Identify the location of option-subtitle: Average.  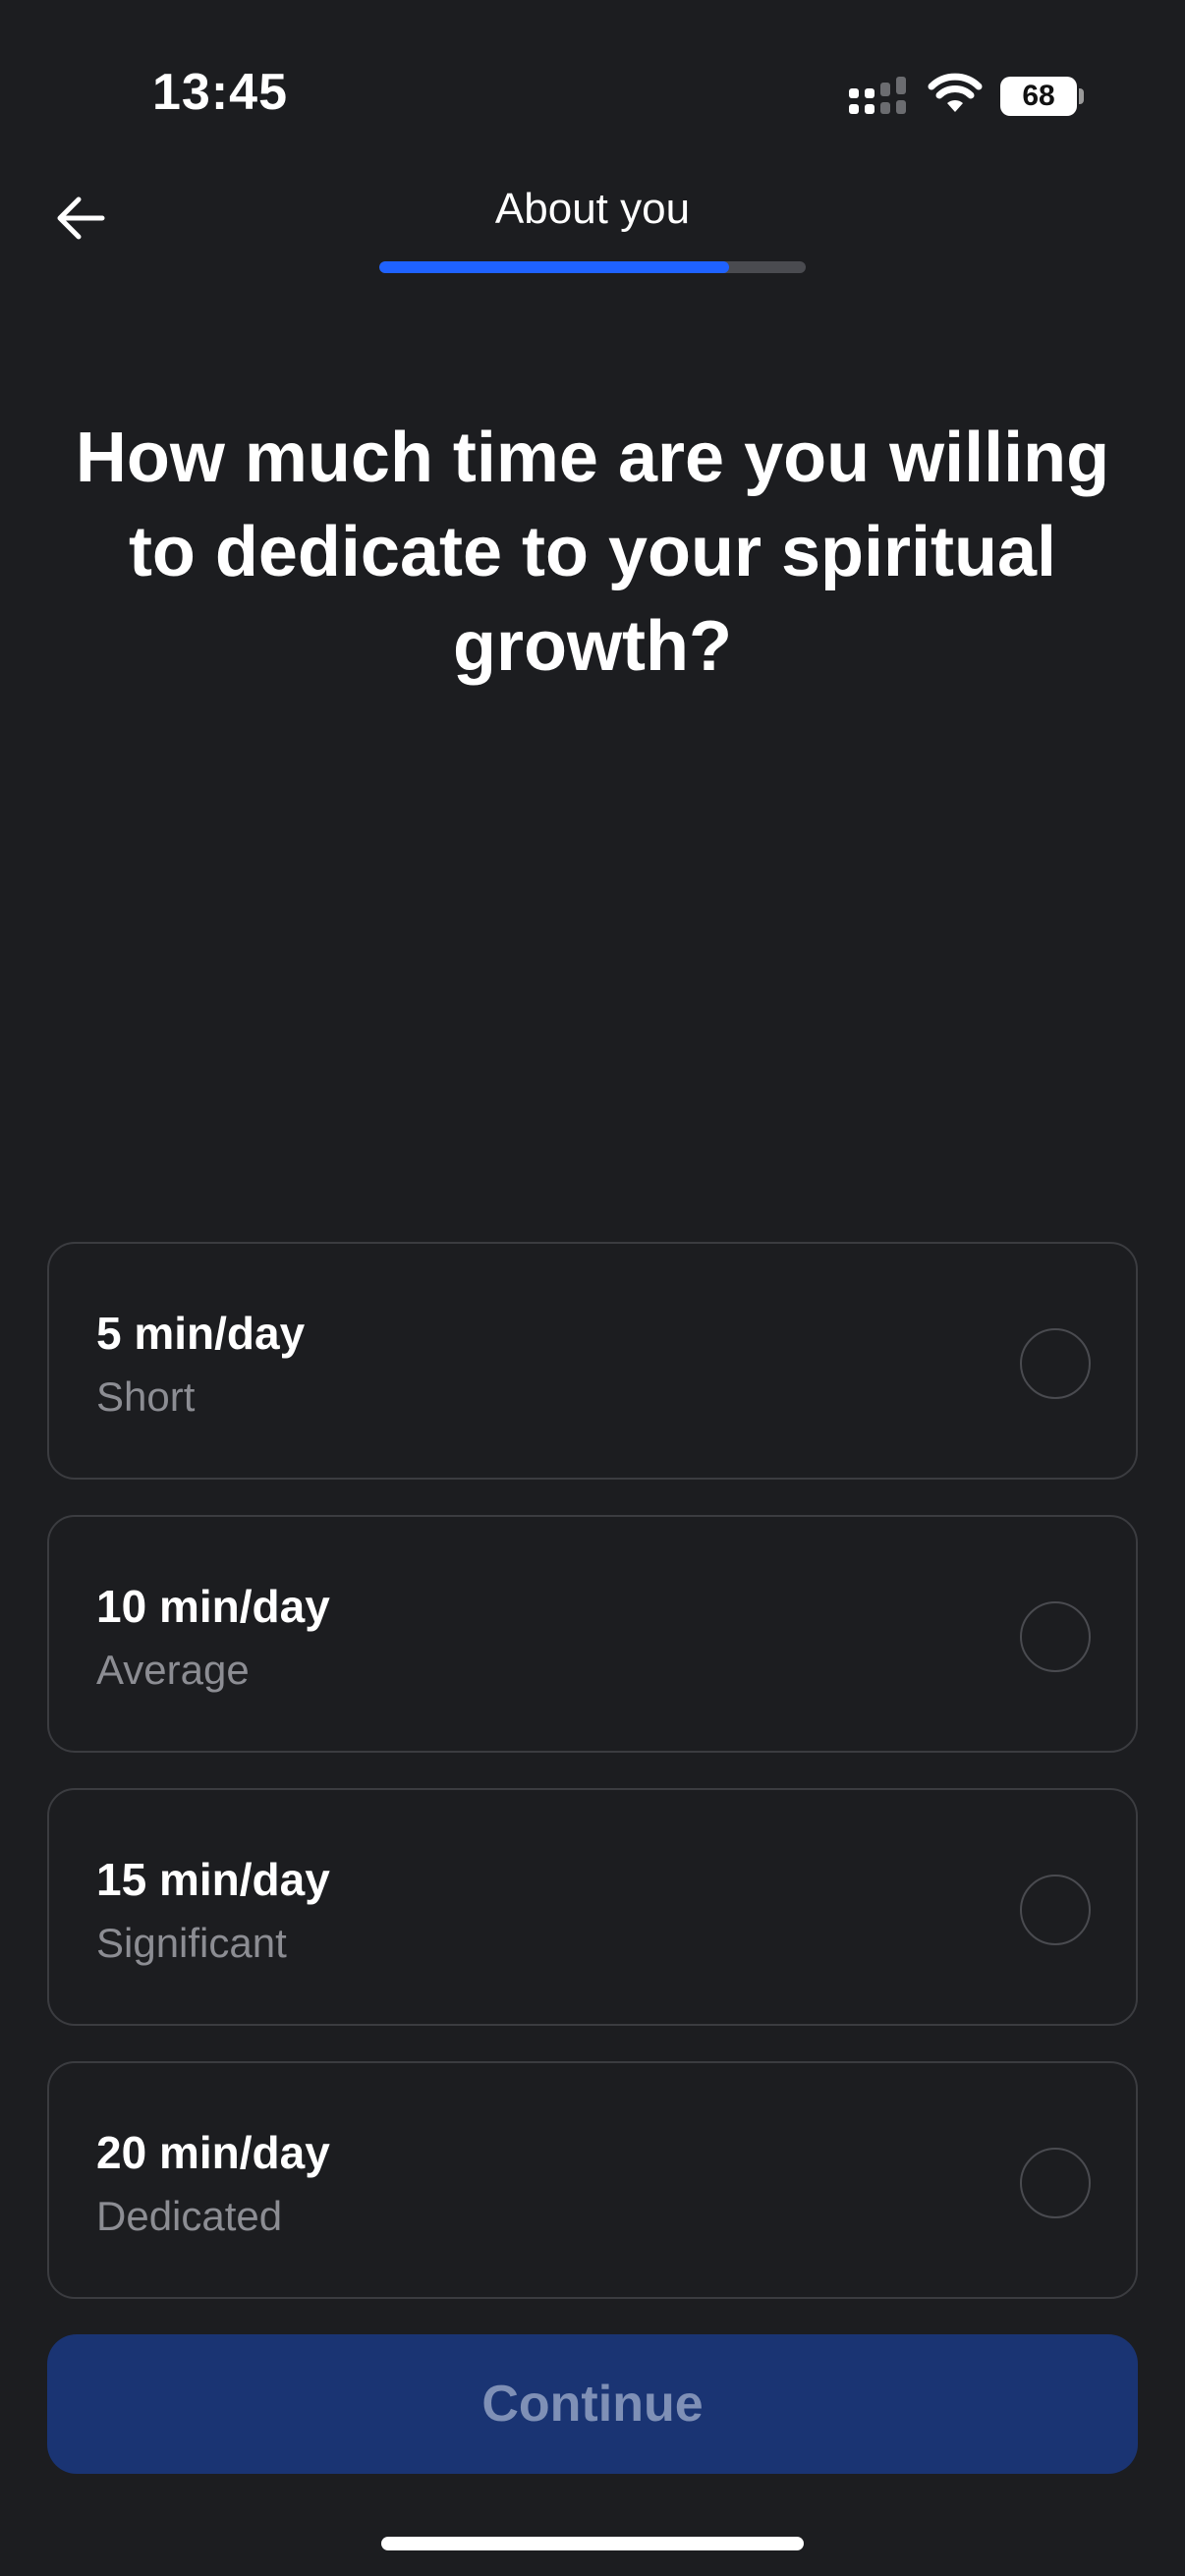
(173, 1670).